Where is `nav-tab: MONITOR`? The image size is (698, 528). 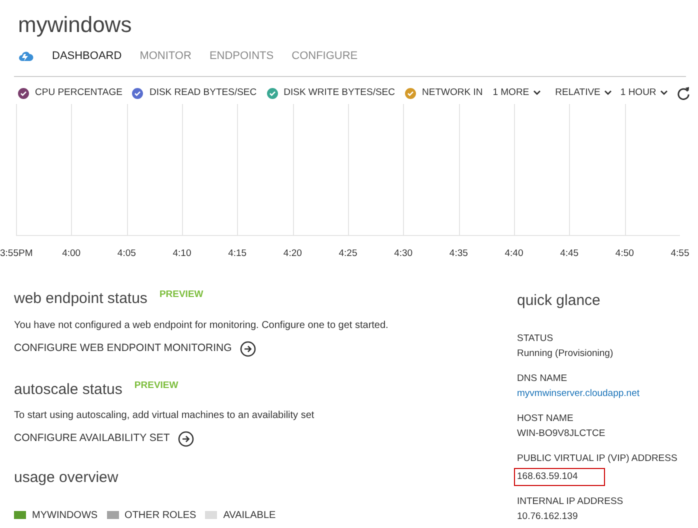
nav-tab: MONITOR is located at coordinates (166, 56).